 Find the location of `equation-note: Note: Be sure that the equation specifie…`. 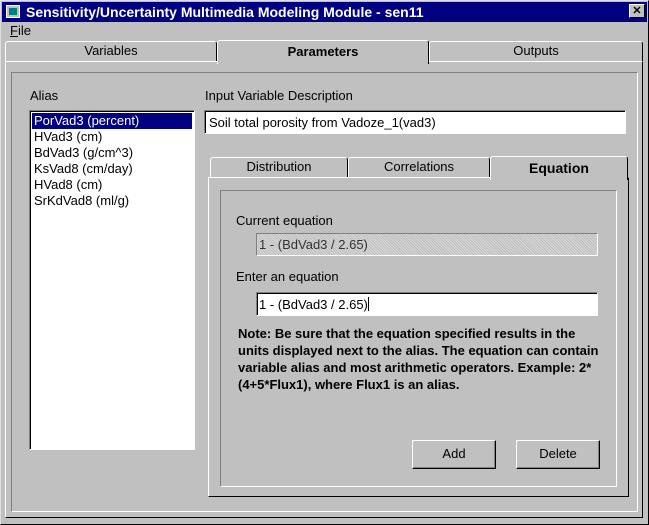

equation-note: Note: Be sure that the equation specifie… is located at coordinates (418, 359).